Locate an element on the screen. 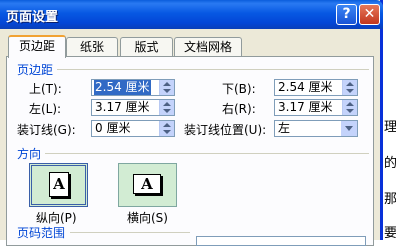 The width and height of the screenshot is (396, 246). landscape-page-icon: A is located at coordinates (147, 184).